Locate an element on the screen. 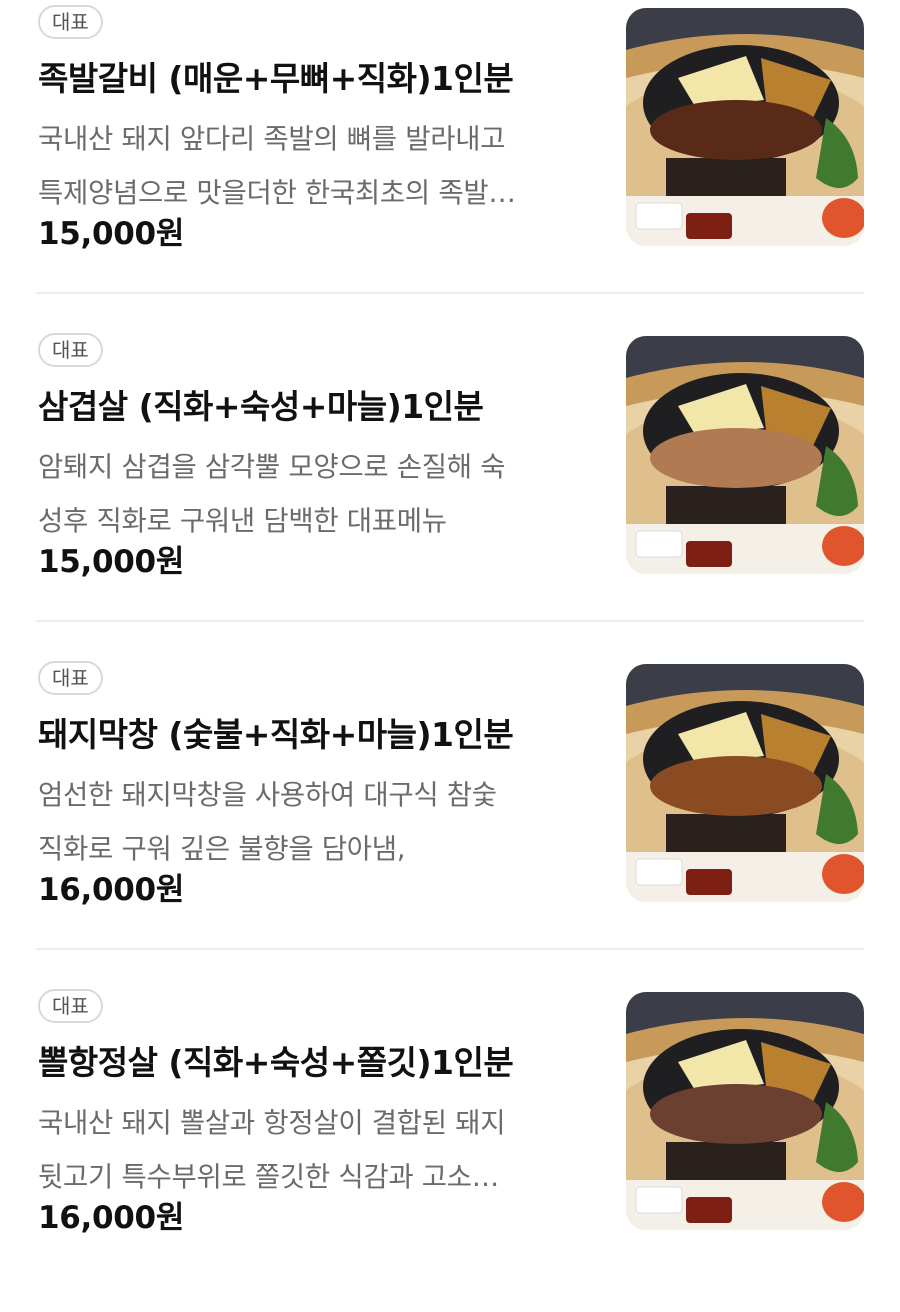 The height and width of the screenshot is (1312, 900). menu-item-name: 족발갈비 (매운+무뼈+직화)1인분 is located at coordinates (276, 76).